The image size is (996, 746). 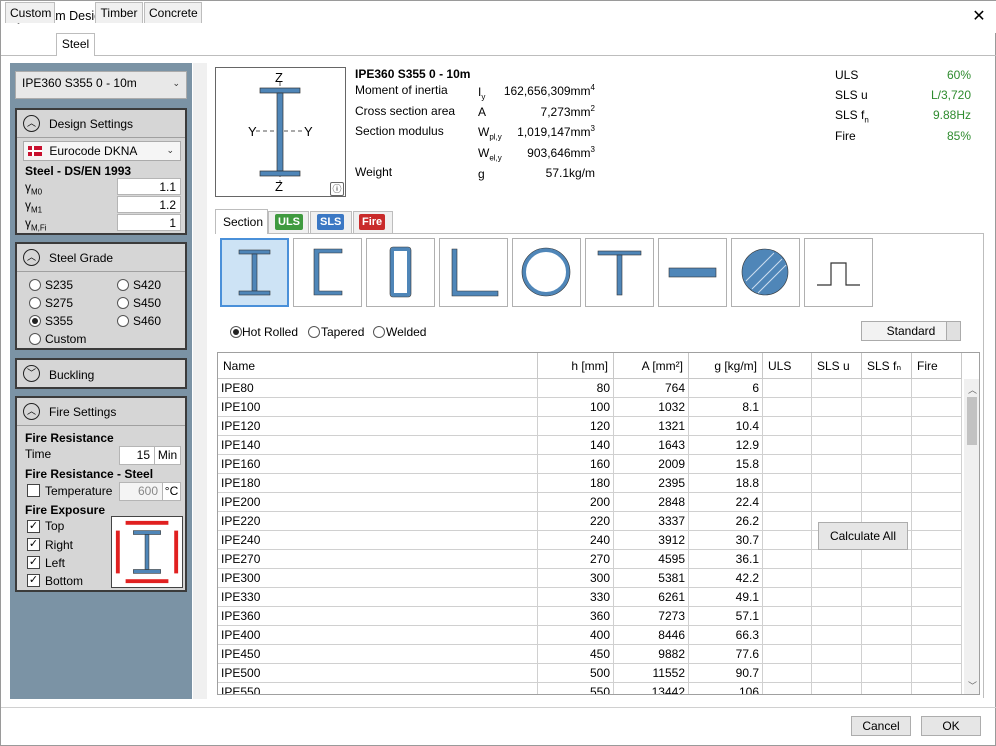 I want to click on table-cell: 36.1, so click(x=726, y=559).